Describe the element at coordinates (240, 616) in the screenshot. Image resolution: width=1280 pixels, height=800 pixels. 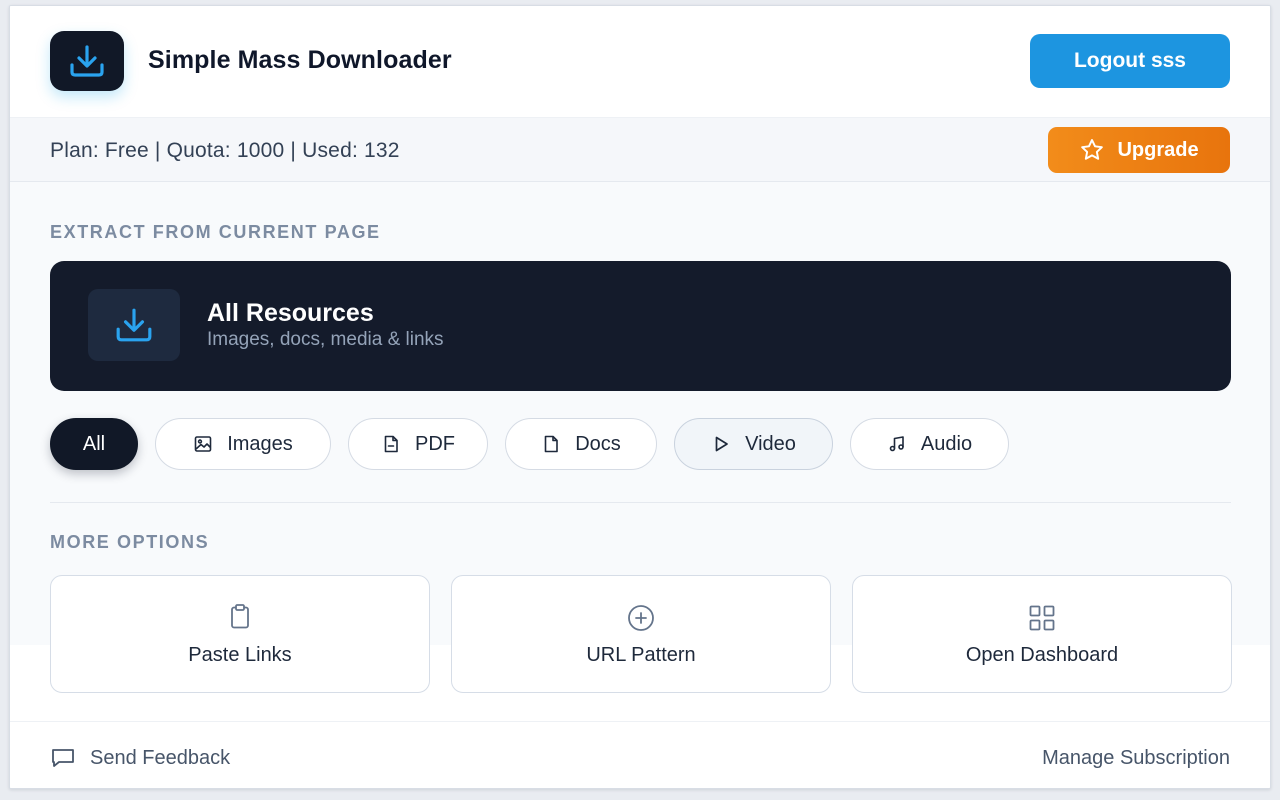
I see `clipboard-icon` at that location.